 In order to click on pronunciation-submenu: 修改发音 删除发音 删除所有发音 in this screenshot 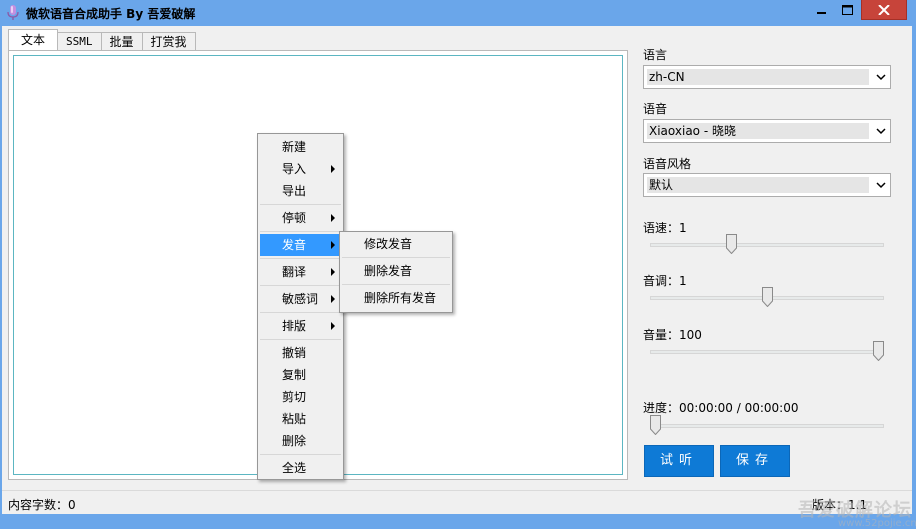, I will do `click(396, 272)`.